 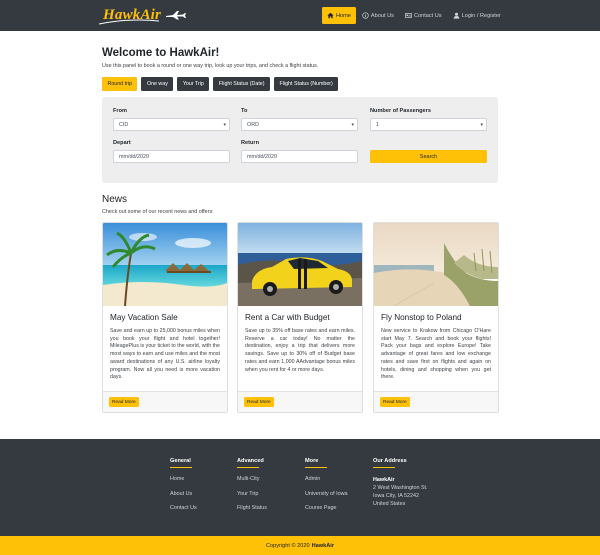 What do you see at coordinates (242, 84) in the screenshot?
I see `tab-flight-status-date: Flight Status (Date)` at bounding box center [242, 84].